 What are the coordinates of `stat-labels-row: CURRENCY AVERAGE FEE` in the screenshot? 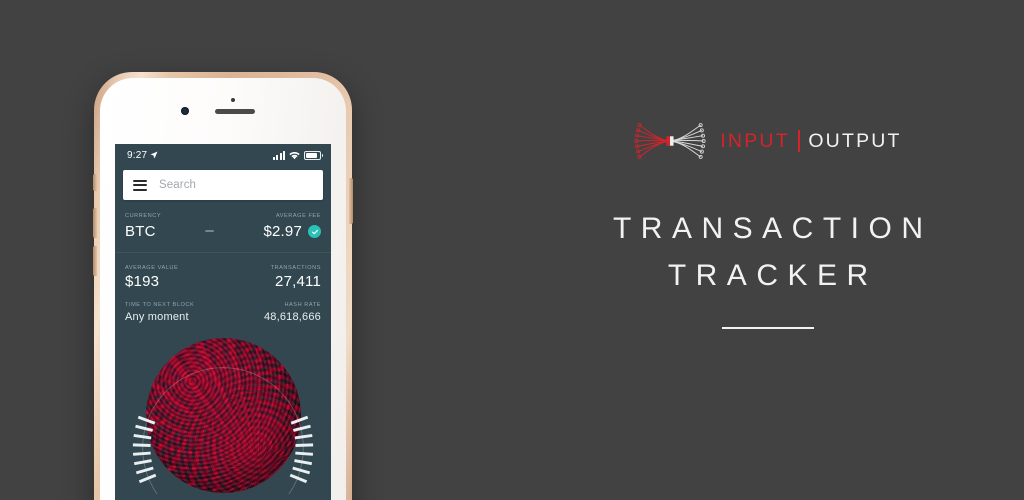 It's located at (223, 217).